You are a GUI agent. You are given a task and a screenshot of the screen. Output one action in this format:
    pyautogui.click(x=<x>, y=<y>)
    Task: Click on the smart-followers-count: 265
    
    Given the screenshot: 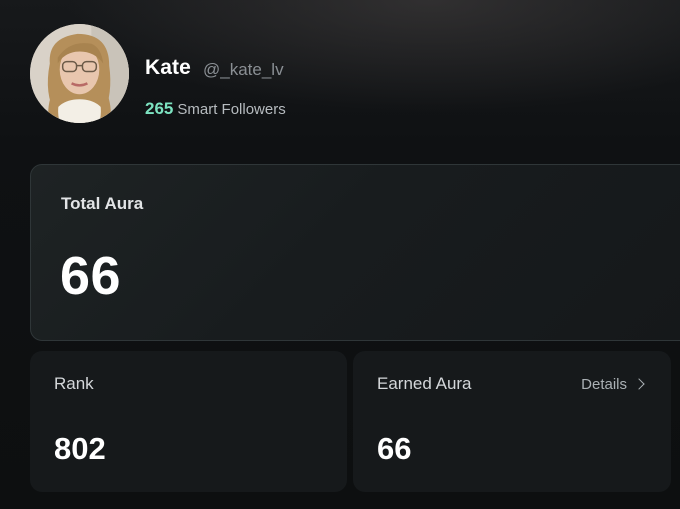 What is the action you would take?
    pyautogui.click(x=159, y=108)
    